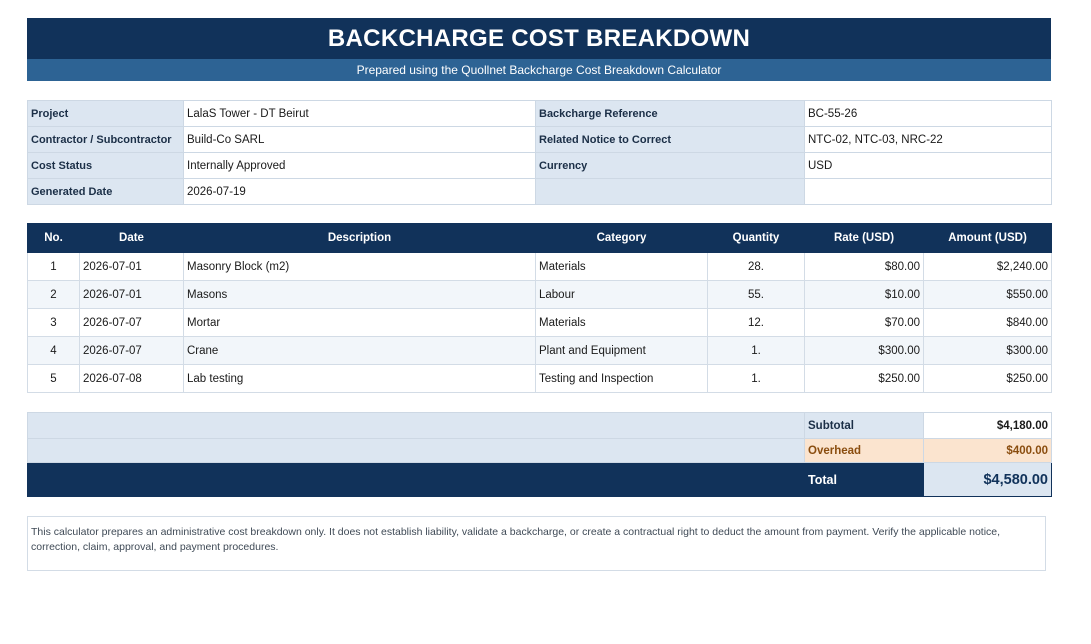  I want to click on cell-no: 2, so click(53, 294).